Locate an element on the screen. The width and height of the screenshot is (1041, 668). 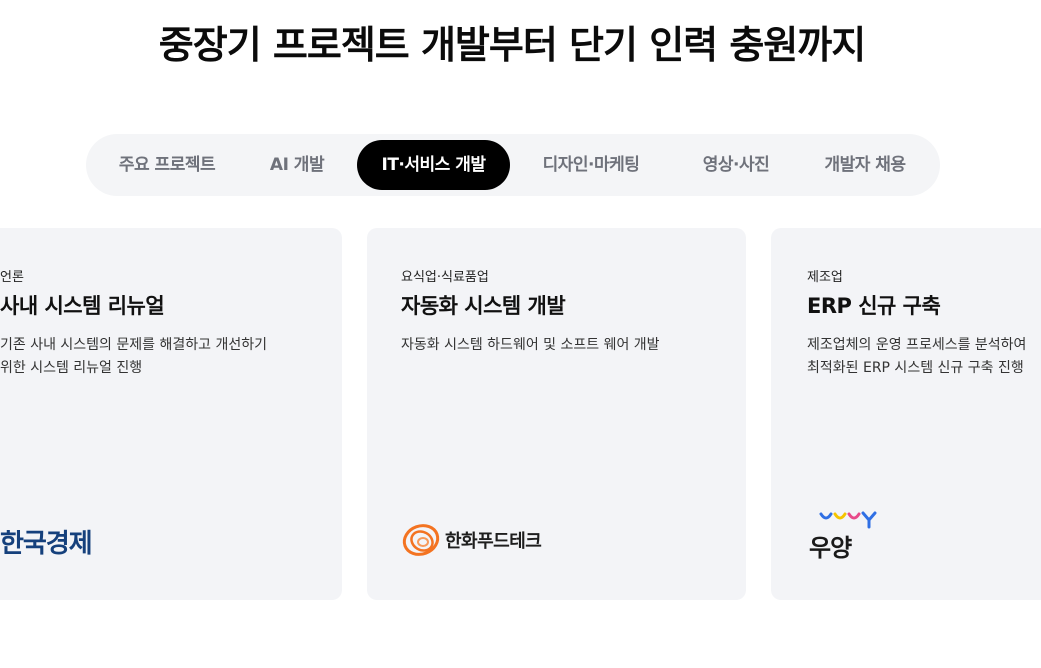
card-description: 기존 사내 시스템의 문제를 해결하고 개선하기 위한 시스템 리뉴얼 진행 is located at coordinates (133, 356).